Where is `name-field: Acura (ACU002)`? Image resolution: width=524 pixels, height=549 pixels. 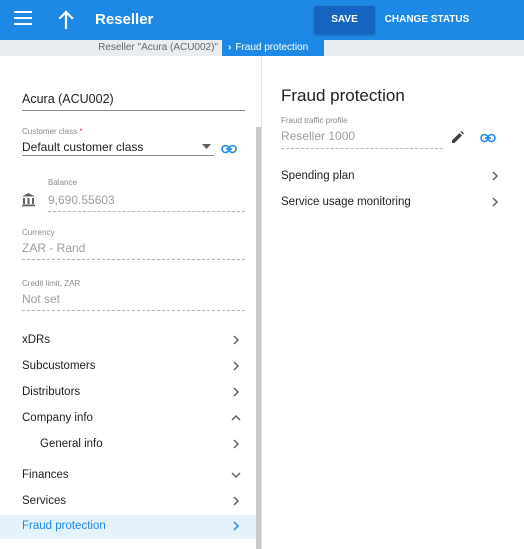
name-field: Acura (ACU002) is located at coordinates (133, 101).